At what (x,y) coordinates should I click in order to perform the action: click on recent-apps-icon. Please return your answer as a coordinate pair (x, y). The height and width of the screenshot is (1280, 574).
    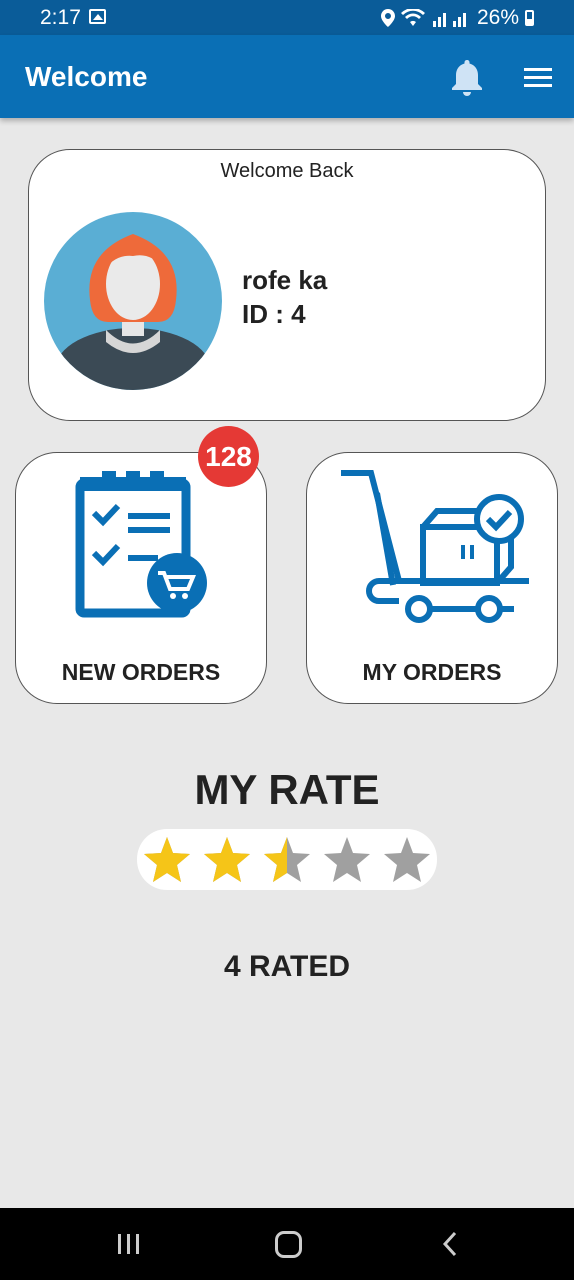
    Looking at the image, I should click on (129, 1244).